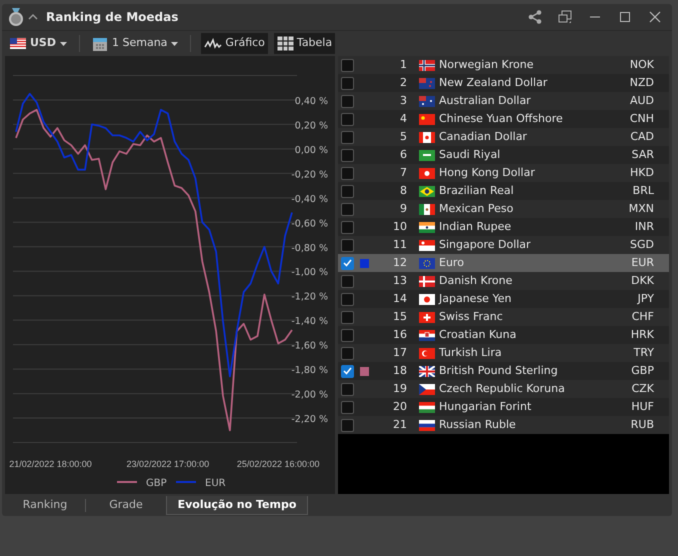 This screenshot has width=678, height=556. I want to click on table-row: 17 Turkish Lira TRY, so click(503, 353).